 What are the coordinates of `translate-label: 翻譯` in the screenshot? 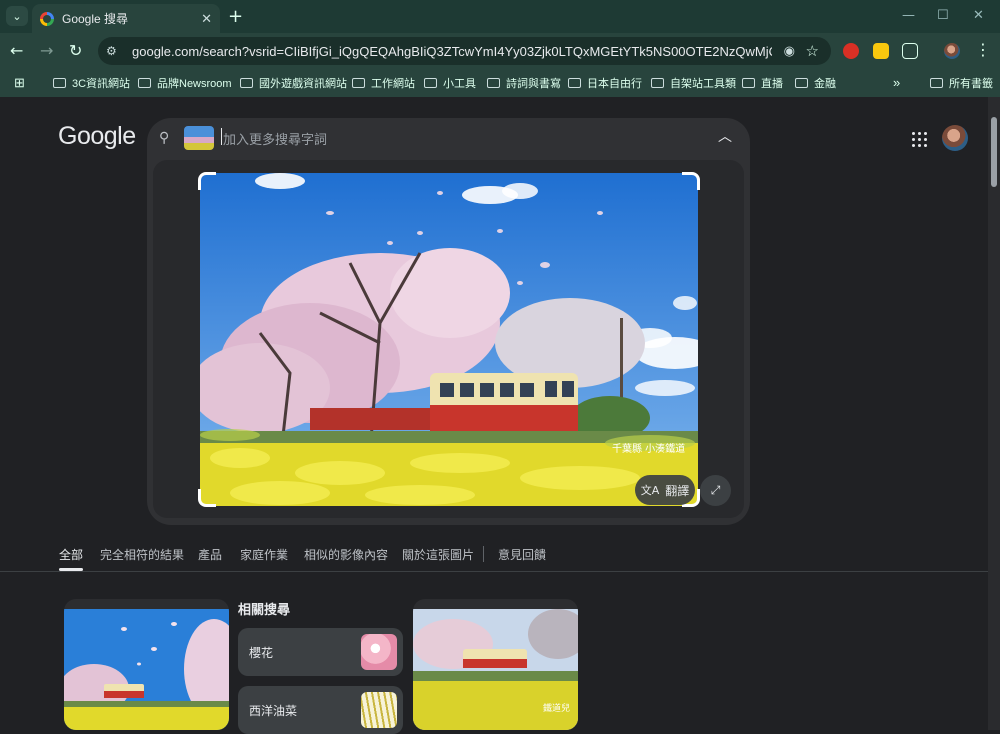 It's located at (677, 490).